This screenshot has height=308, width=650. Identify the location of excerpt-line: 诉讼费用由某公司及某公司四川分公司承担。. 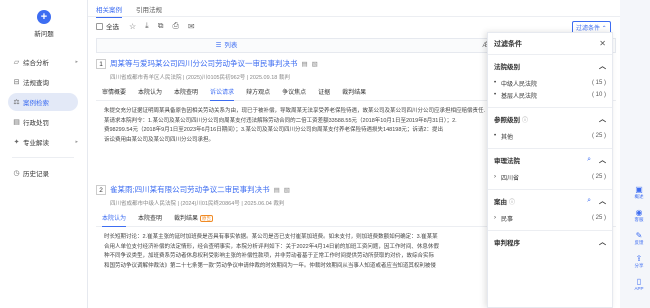
(159, 139).